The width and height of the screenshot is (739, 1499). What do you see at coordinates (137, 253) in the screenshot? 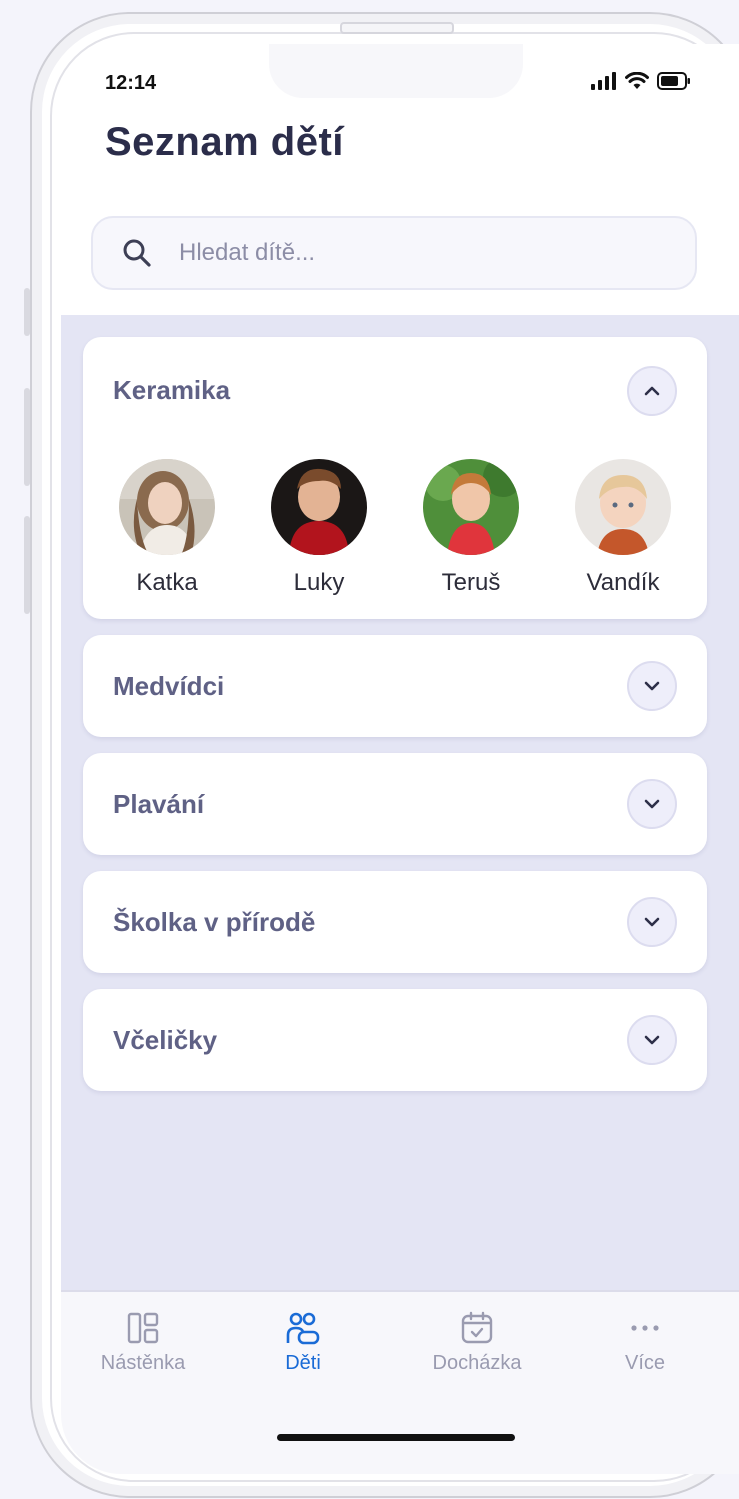
I see `search-icon` at bounding box center [137, 253].